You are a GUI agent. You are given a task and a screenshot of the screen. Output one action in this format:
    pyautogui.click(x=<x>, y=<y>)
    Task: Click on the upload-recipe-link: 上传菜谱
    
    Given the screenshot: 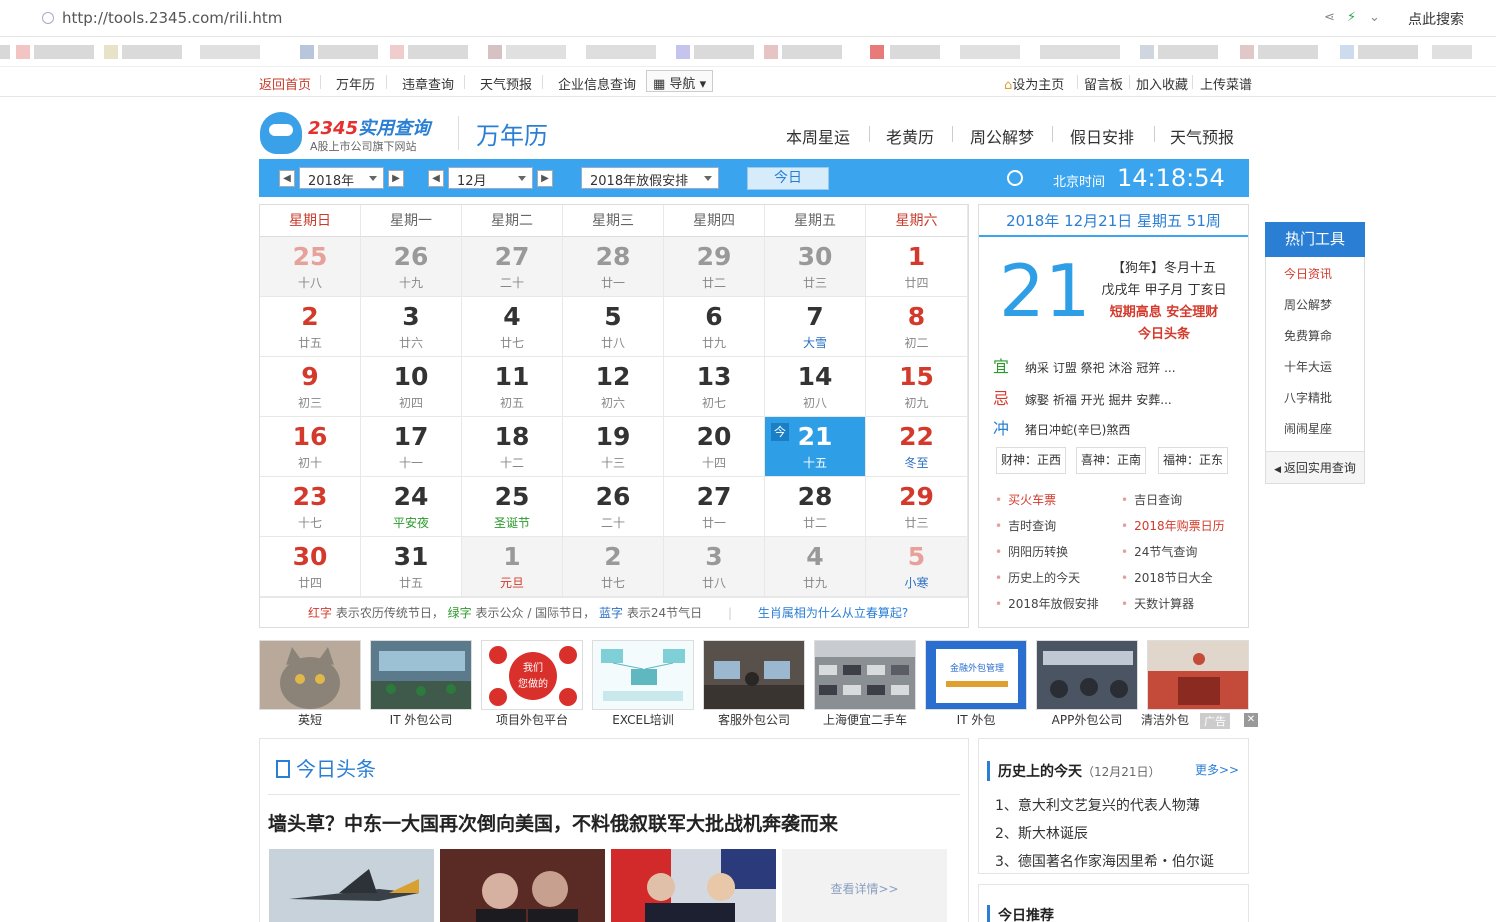 What is the action you would take?
    pyautogui.click(x=1226, y=83)
    